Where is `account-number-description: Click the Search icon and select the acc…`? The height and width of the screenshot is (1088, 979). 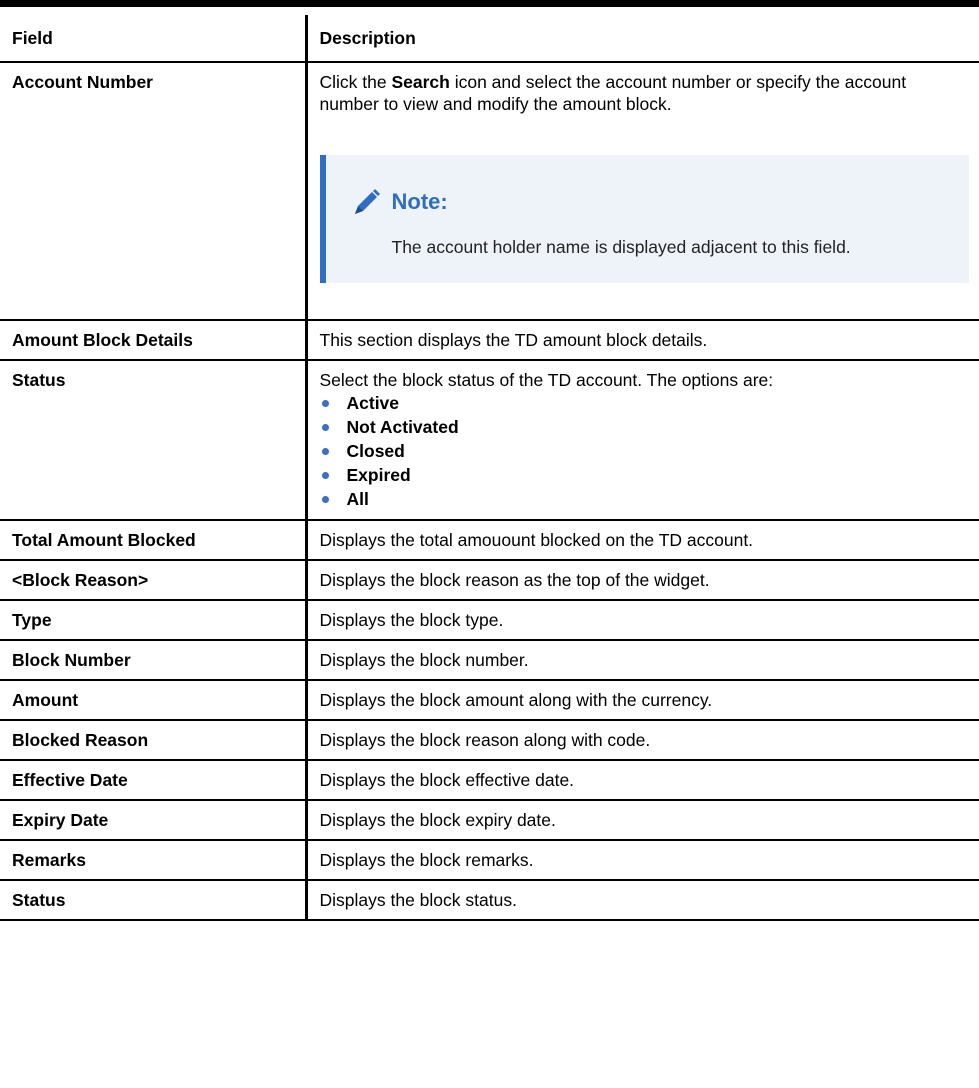
account-number-description: Click the Search icon and select the acc… is located at coordinates (645, 93).